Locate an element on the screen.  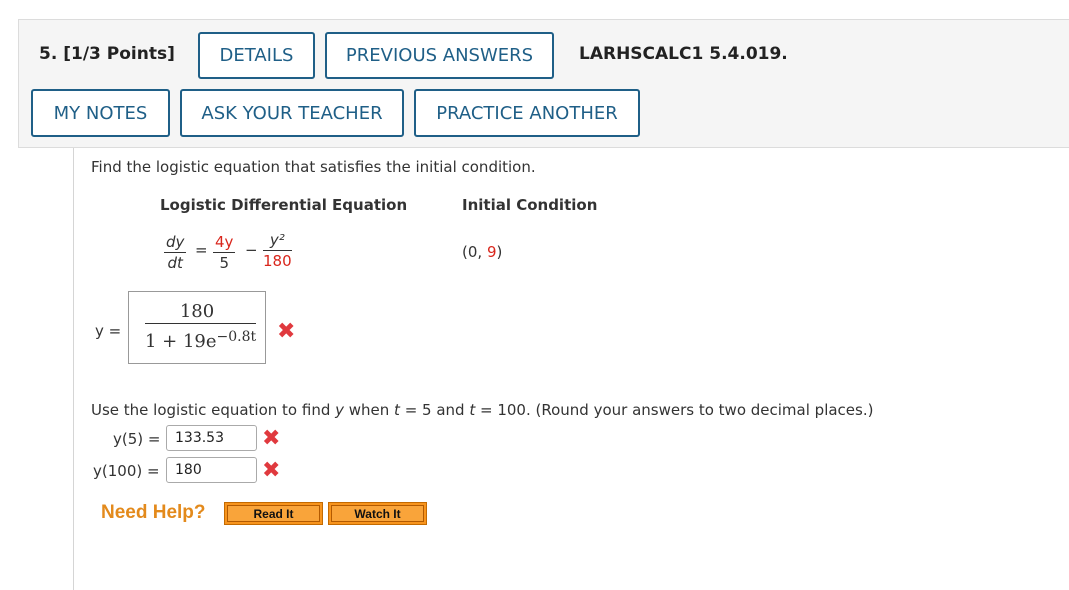
term2-fraction: y² 180 is located at coordinates (277, 250).